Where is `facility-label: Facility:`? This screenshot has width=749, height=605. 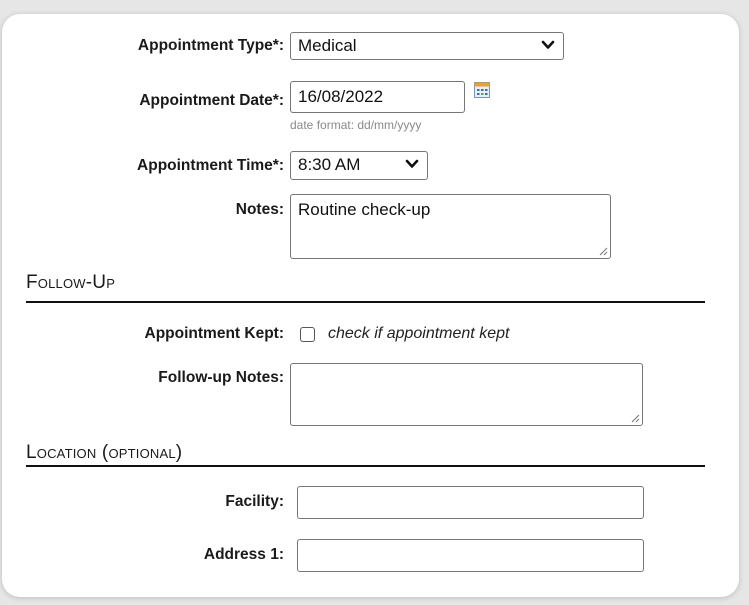
facility-label: Facility: is located at coordinates (254, 501).